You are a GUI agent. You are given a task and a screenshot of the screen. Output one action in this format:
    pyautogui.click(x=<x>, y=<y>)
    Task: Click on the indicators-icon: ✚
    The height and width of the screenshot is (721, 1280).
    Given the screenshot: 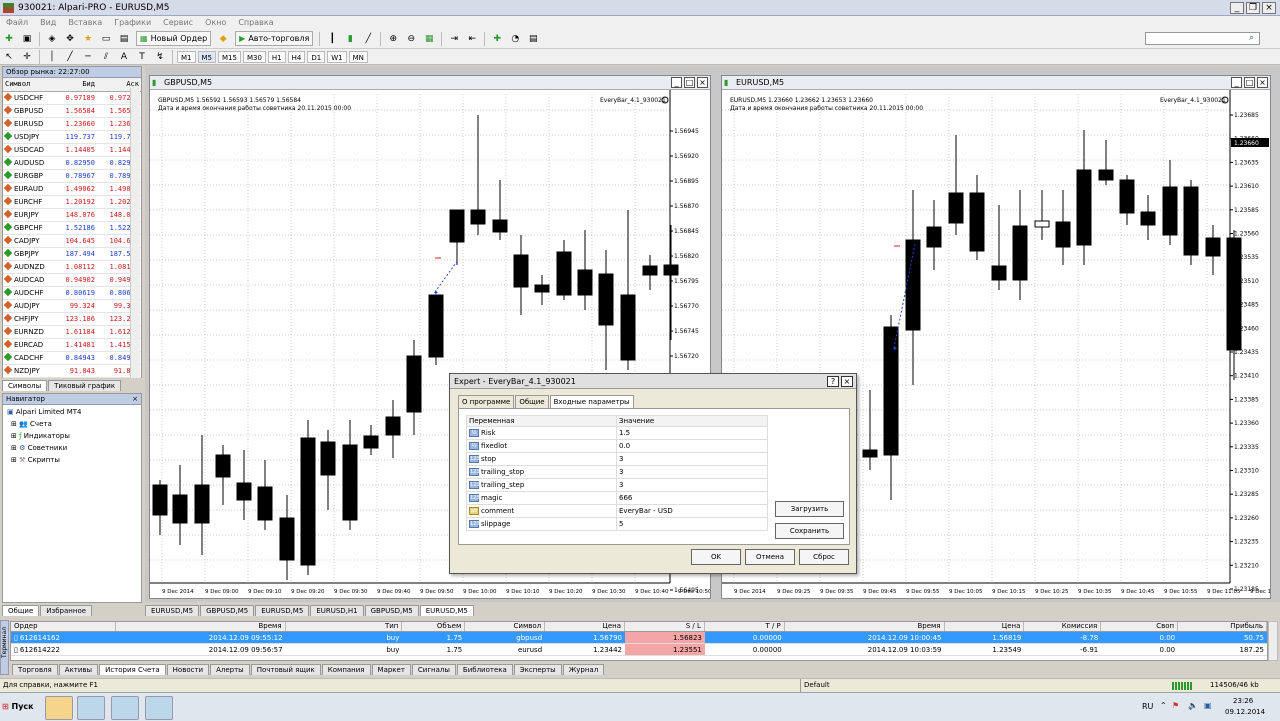 What is the action you would take?
    pyautogui.click(x=497, y=39)
    